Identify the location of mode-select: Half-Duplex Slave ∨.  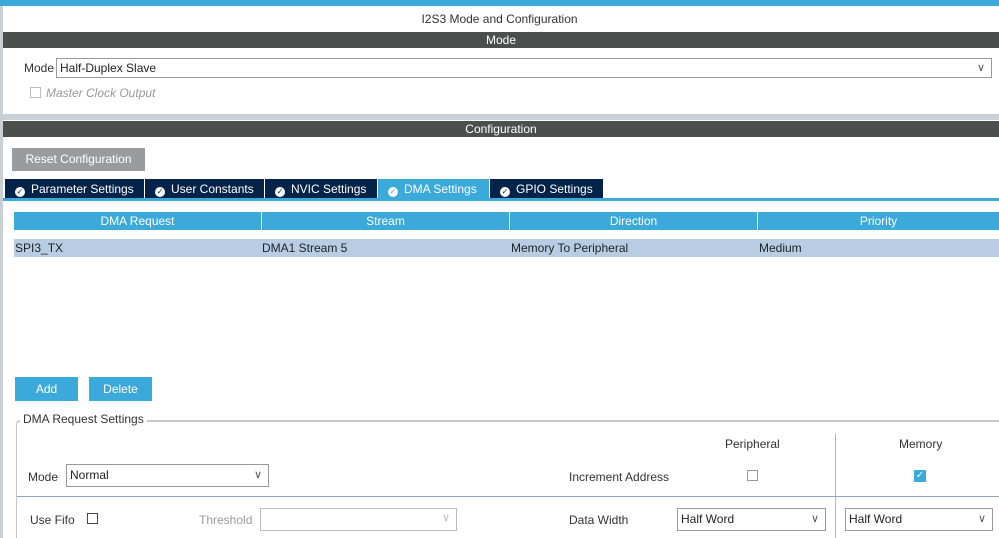
(524, 68).